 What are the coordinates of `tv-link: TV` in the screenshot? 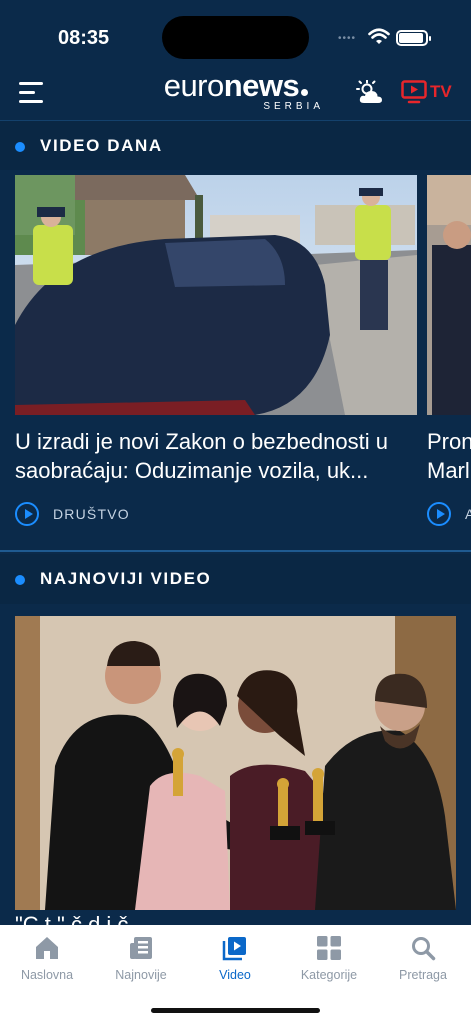 It's located at (441, 92).